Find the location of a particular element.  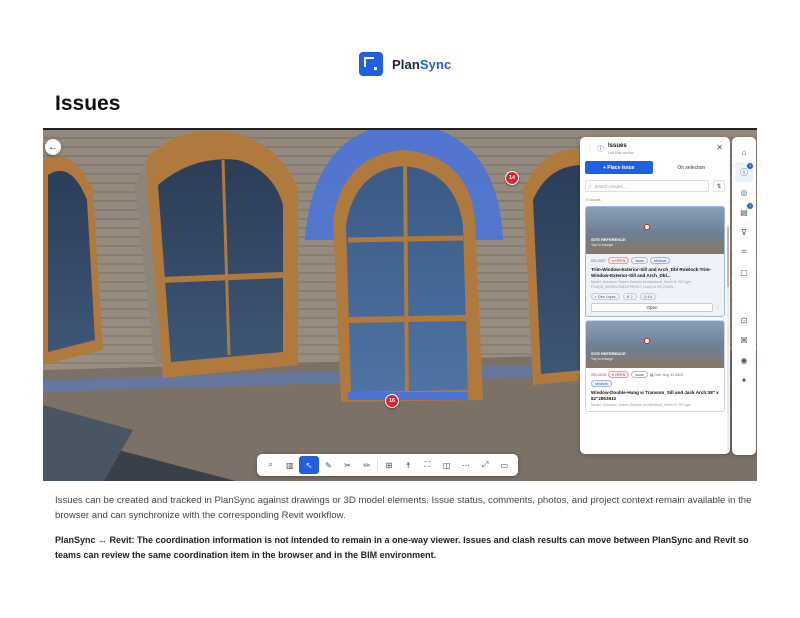

back-button: ← is located at coordinates (53, 147).